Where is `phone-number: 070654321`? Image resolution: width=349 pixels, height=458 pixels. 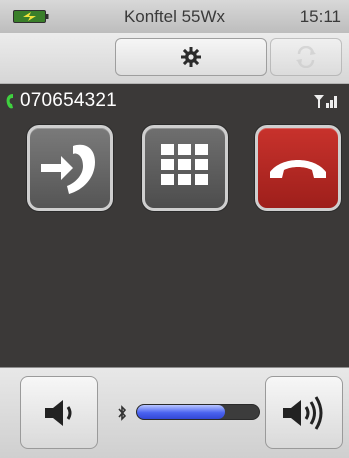 phone-number: 070654321 is located at coordinates (68, 100).